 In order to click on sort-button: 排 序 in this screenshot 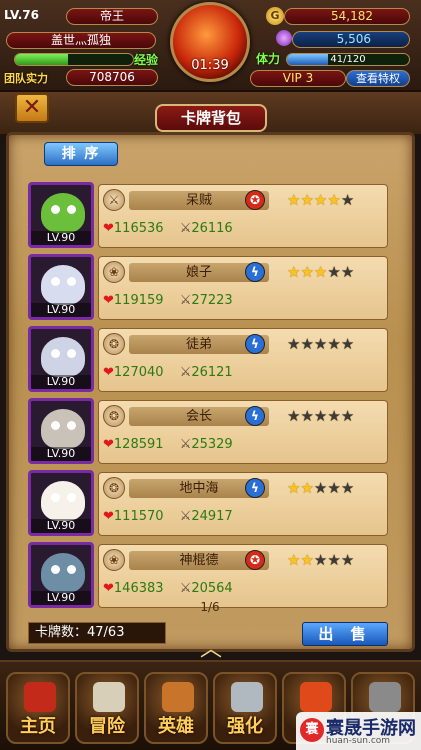, I will do `click(81, 154)`.